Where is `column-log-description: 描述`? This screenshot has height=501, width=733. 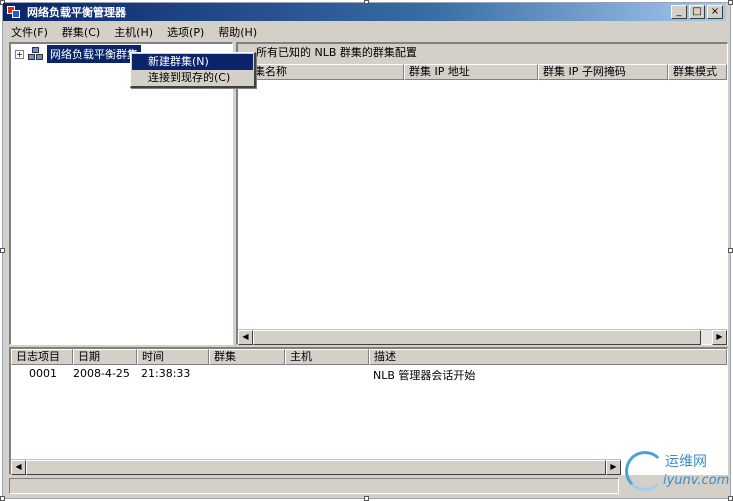 column-log-description: 描述 is located at coordinates (548, 357).